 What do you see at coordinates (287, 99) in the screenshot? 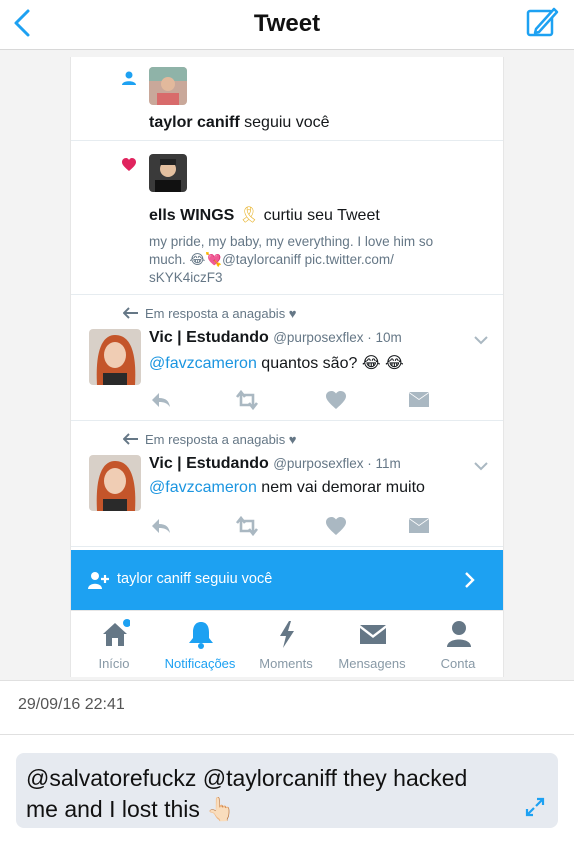
I see `notification-follow: taylor caniff seguiu você` at bounding box center [287, 99].